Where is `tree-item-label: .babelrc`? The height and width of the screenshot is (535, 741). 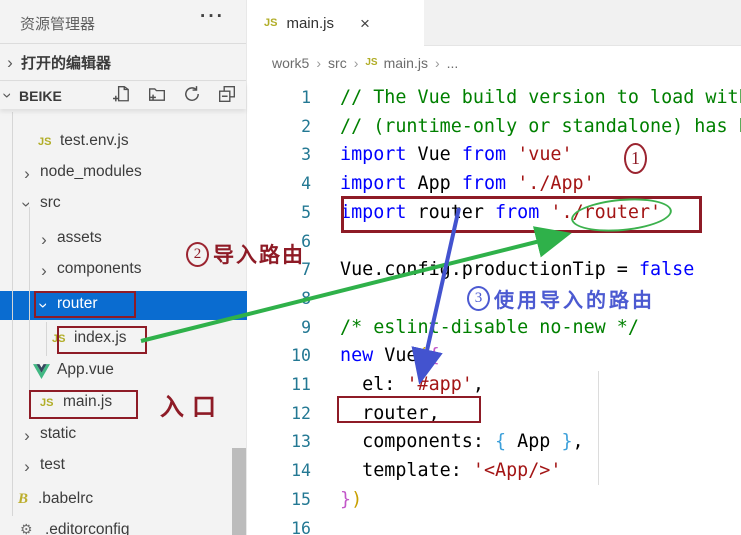 tree-item-label: .babelrc is located at coordinates (66, 498).